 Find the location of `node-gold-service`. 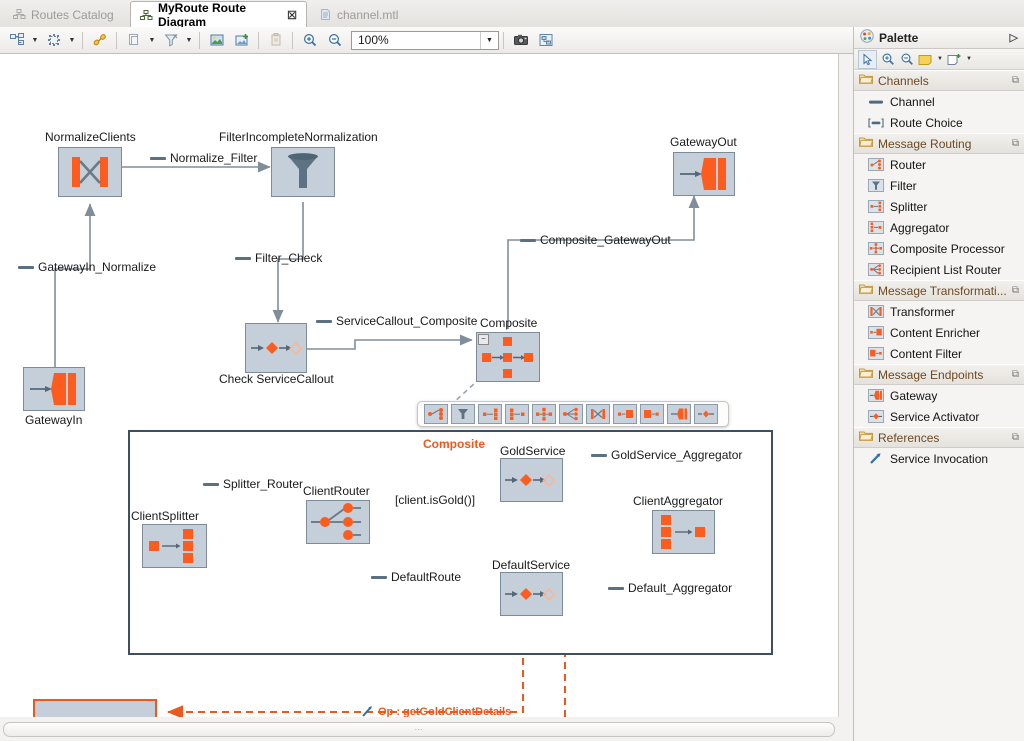

node-gold-service is located at coordinates (531, 480).